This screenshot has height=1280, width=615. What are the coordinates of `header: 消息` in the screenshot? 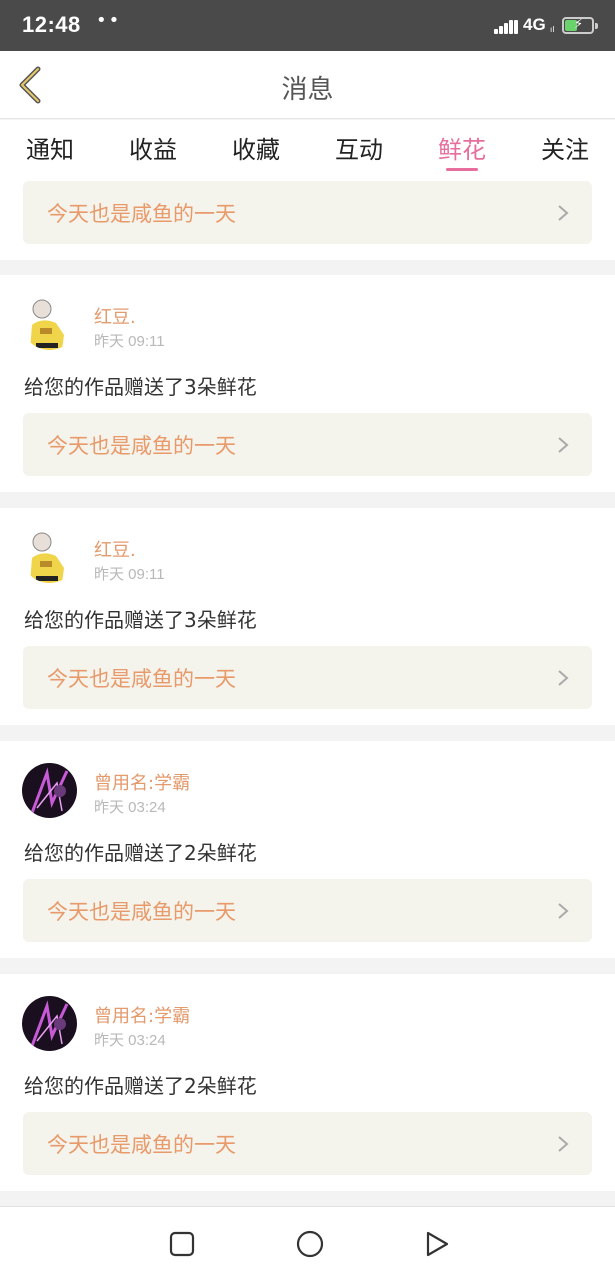 It's located at (307, 85).